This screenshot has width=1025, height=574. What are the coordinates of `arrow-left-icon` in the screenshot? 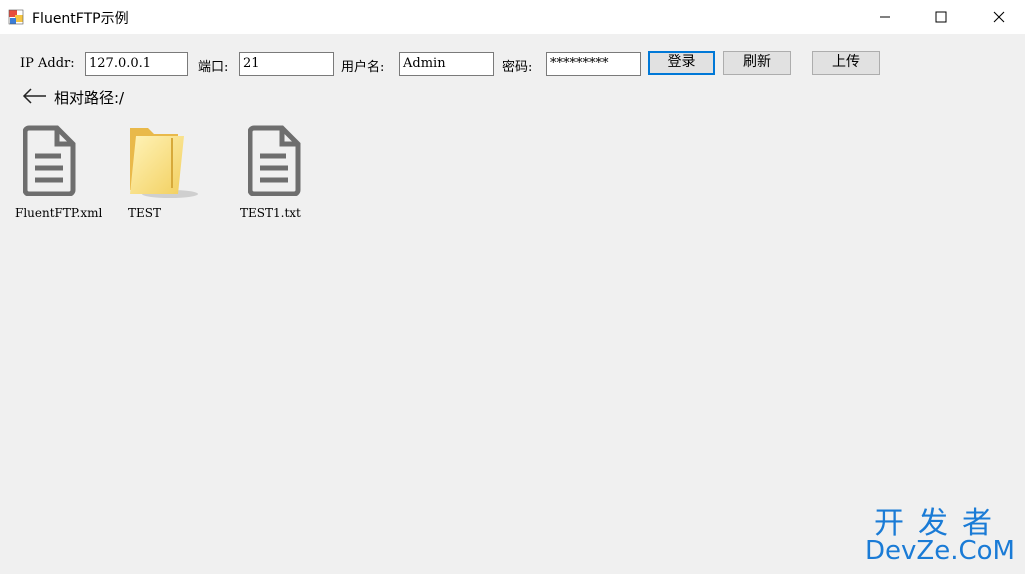 It's located at (35, 98).